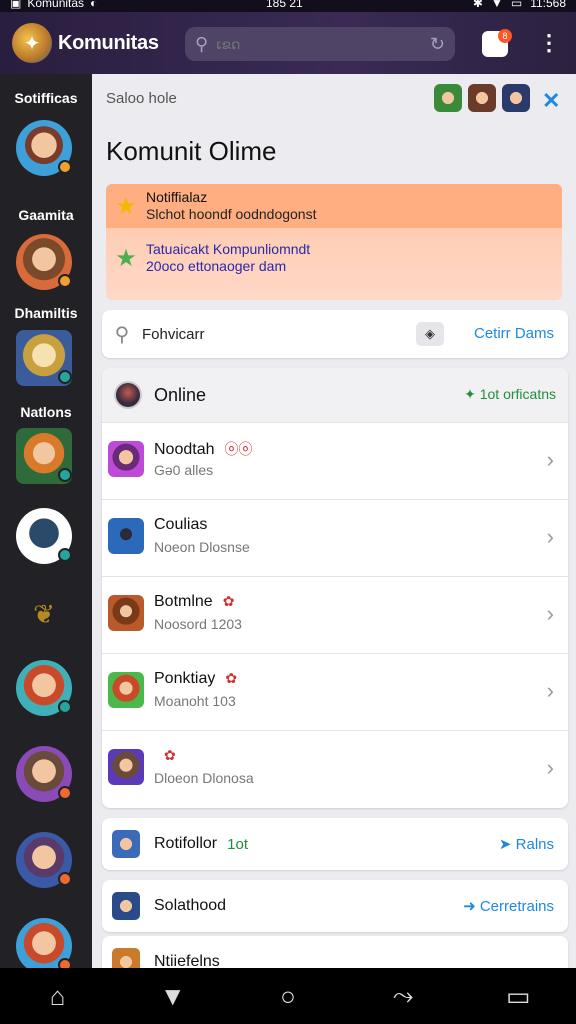  Describe the element at coordinates (335, 952) in the screenshot. I see `list-card: Ntiiefelns` at that location.